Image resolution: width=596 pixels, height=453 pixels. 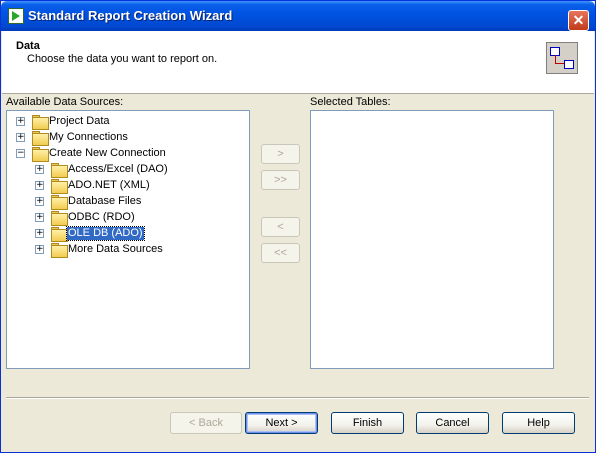 I want to click on tree-item-label: Create New Connection, so click(x=107, y=153).